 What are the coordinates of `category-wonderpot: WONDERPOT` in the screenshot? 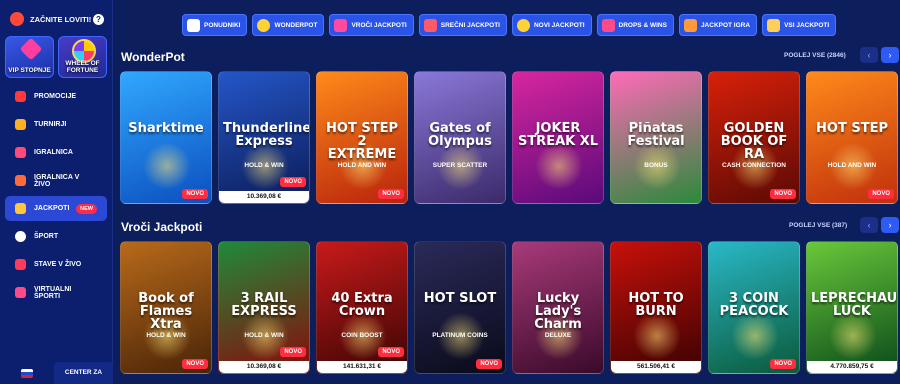 It's located at (288, 25).